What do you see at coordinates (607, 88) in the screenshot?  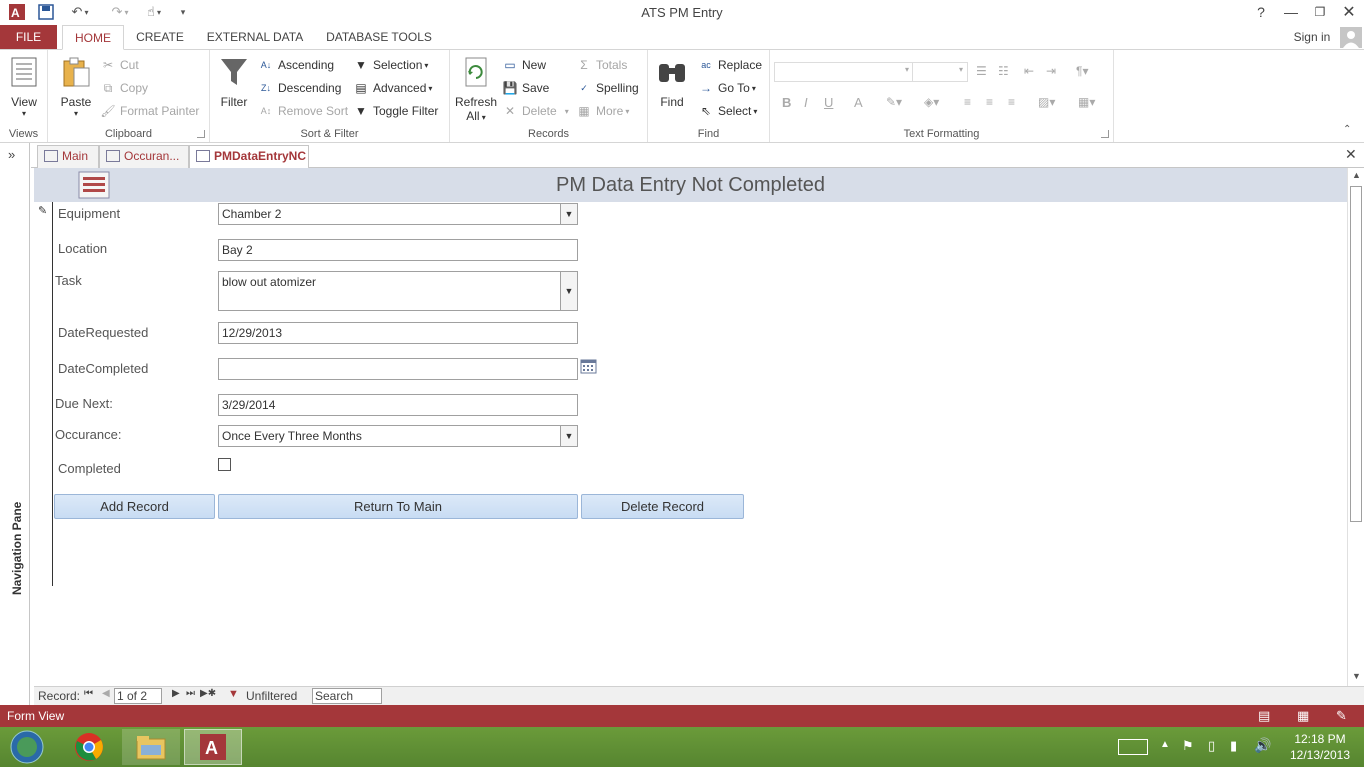 I see `spelling-button: ✓ Spelling` at bounding box center [607, 88].